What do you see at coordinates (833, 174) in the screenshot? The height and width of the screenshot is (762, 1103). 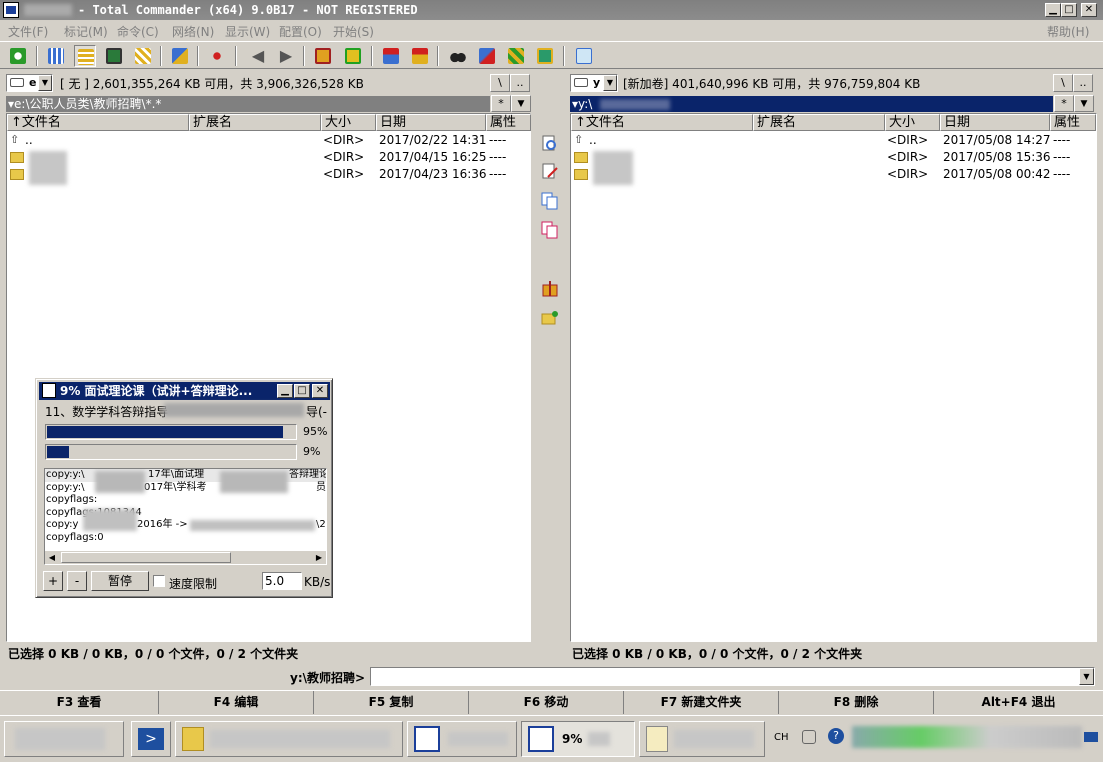 I see `table-row: <DIR> 2017/05/08 00:42 ----` at bounding box center [833, 174].